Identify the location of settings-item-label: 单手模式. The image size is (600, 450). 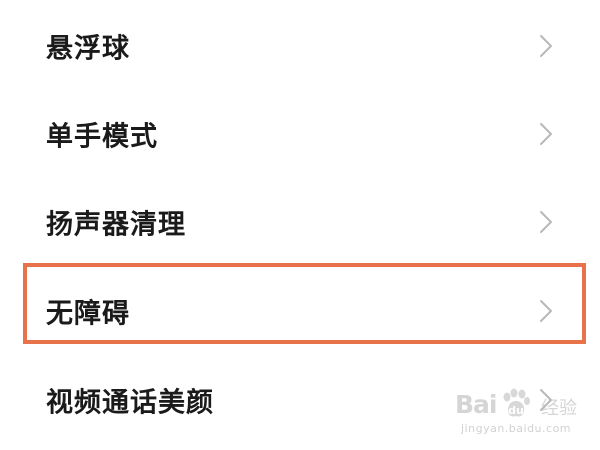
(102, 137).